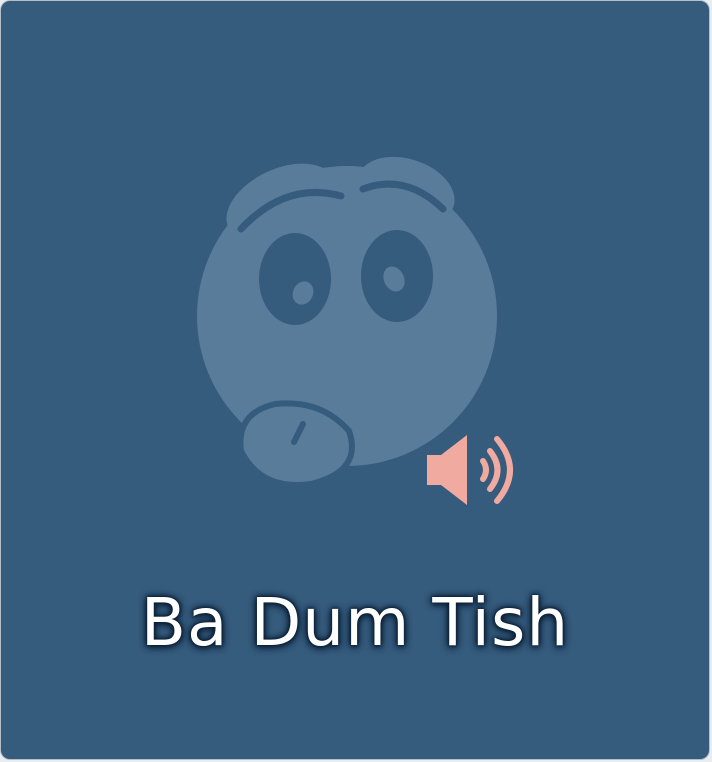 The height and width of the screenshot is (762, 712). Describe the element at coordinates (447, 470) in the screenshot. I see `speaker-cone` at that location.